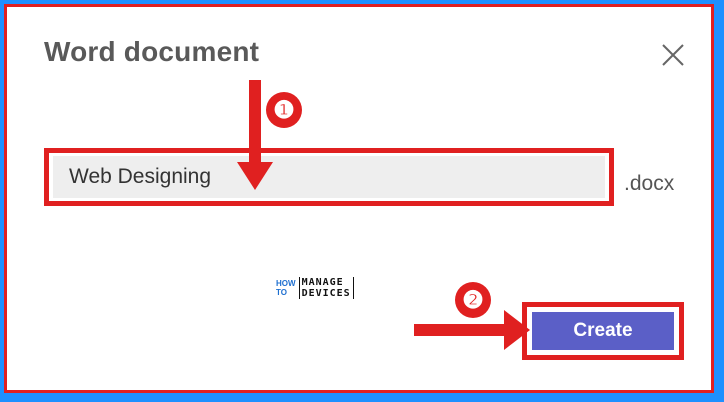  I want to click on watermark-manage-text: MANAGE, so click(322, 282).